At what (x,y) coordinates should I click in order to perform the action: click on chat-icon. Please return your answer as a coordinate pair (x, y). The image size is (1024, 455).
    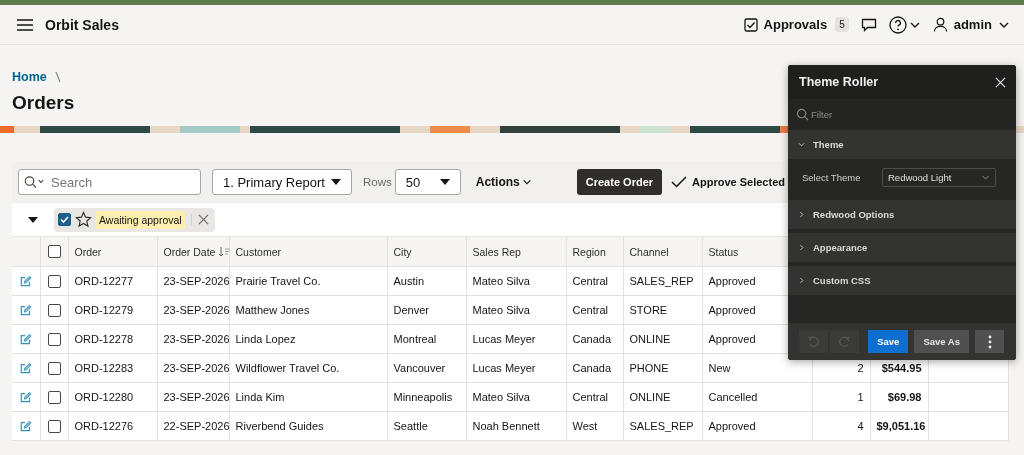
    Looking at the image, I should click on (868, 24).